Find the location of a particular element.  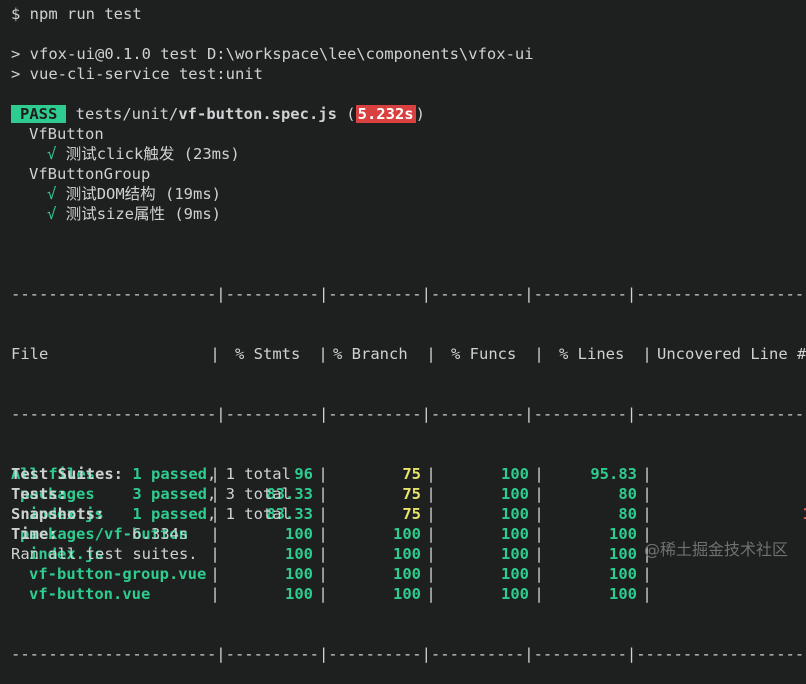

suite-name: VfButtonGroup is located at coordinates (90, 174).